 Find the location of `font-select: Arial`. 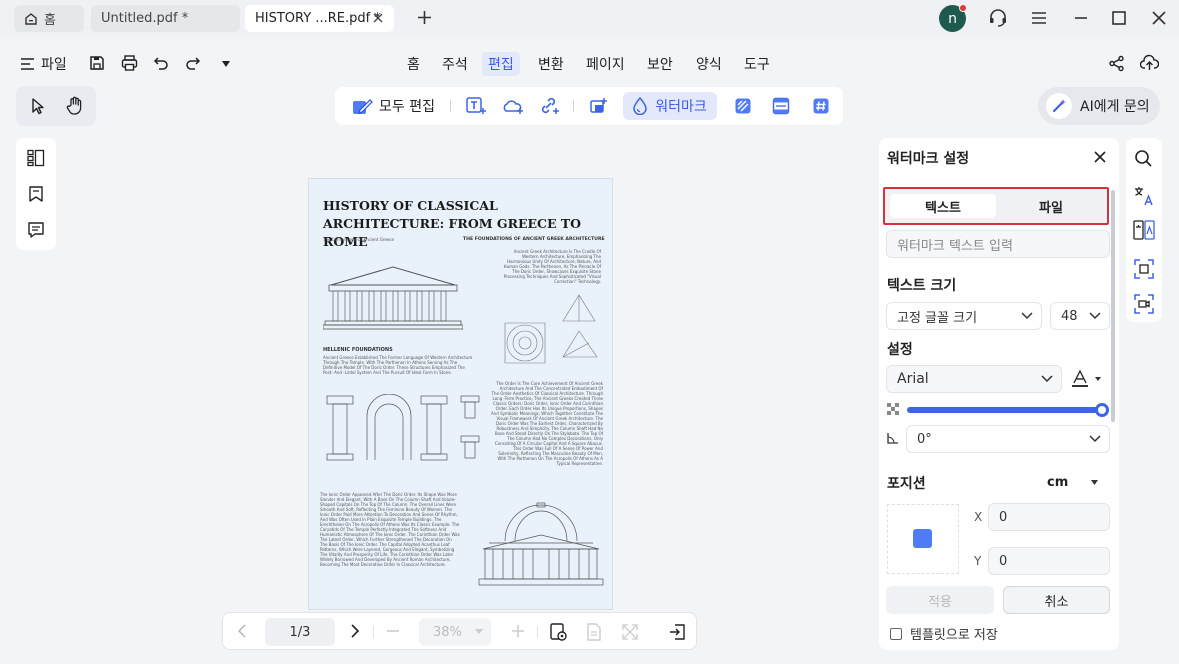

font-select: Arial is located at coordinates (974, 379).